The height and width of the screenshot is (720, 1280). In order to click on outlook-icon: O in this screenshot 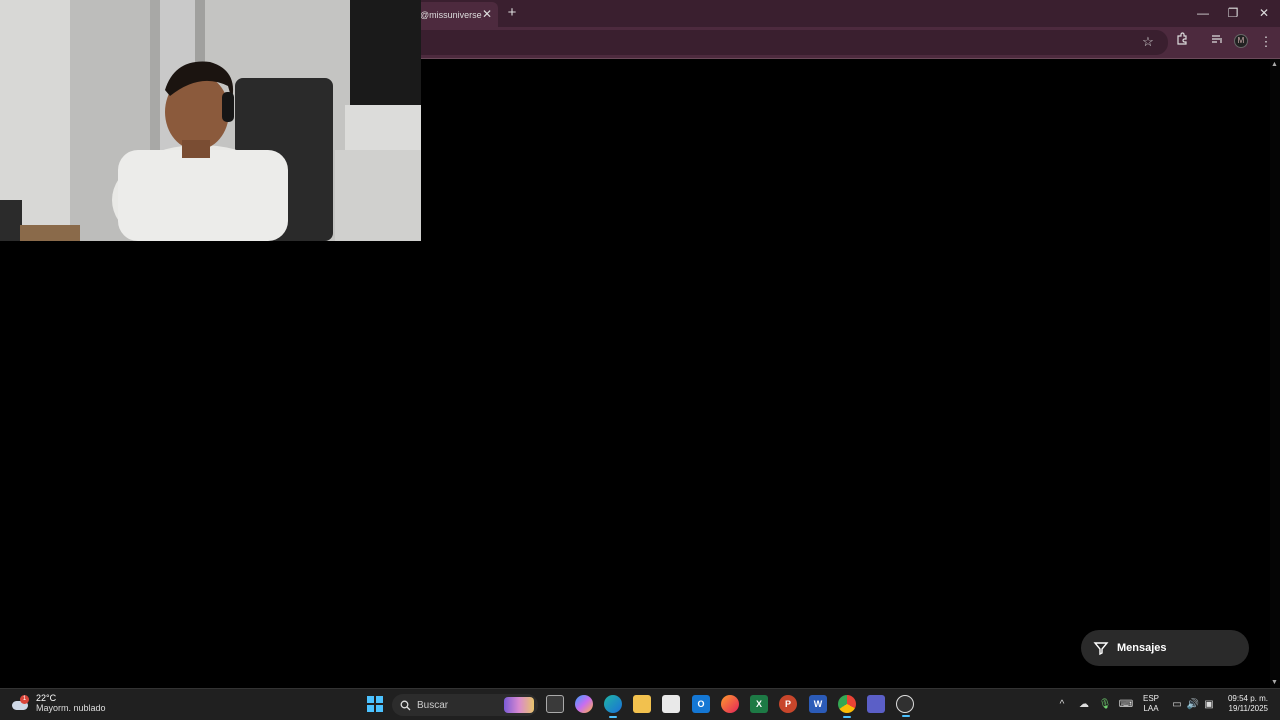, I will do `click(701, 704)`.